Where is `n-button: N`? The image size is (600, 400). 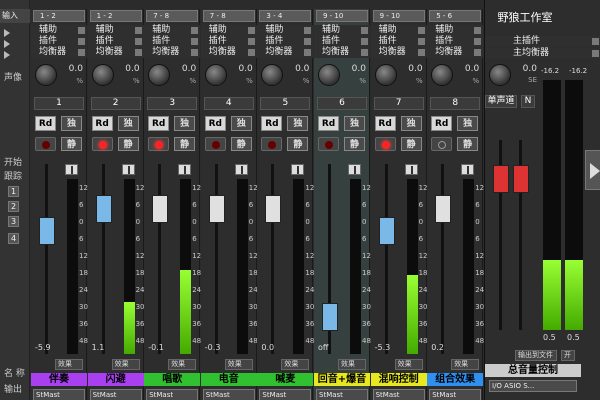
n-button: N is located at coordinates (528, 101).